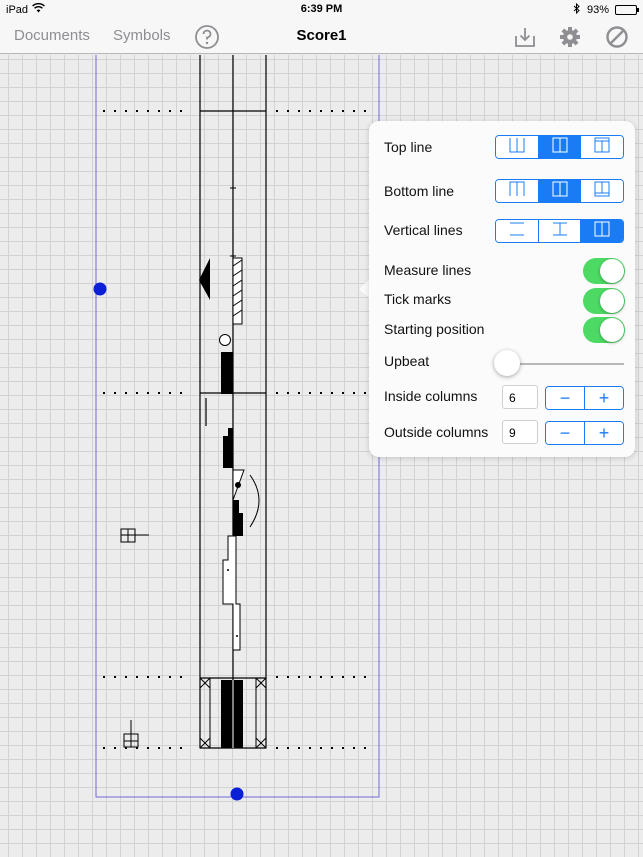 The width and height of the screenshot is (643, 857). I want to click on status-bar: iPad 6:39 PM 93%, so click(321, 10).